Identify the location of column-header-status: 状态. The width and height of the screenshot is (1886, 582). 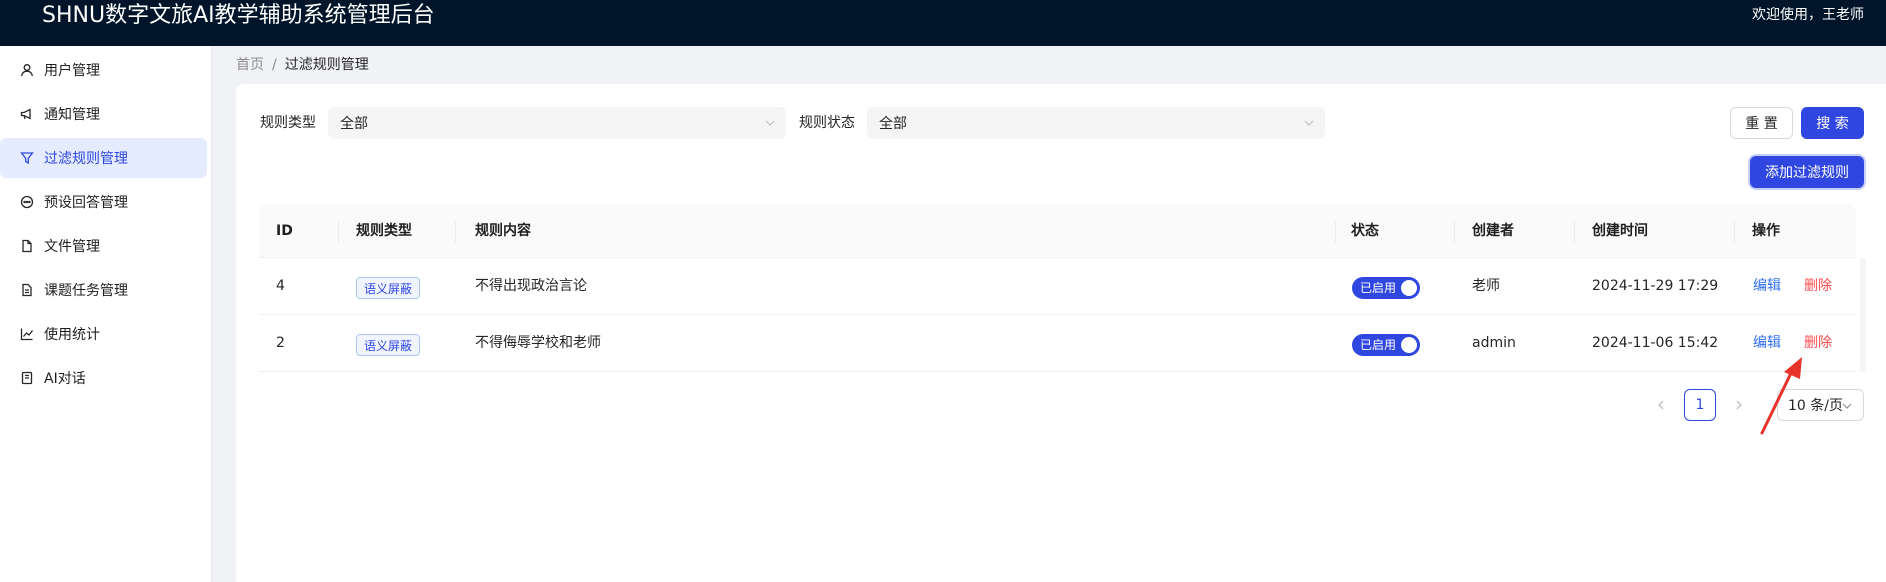
(1365, 231).